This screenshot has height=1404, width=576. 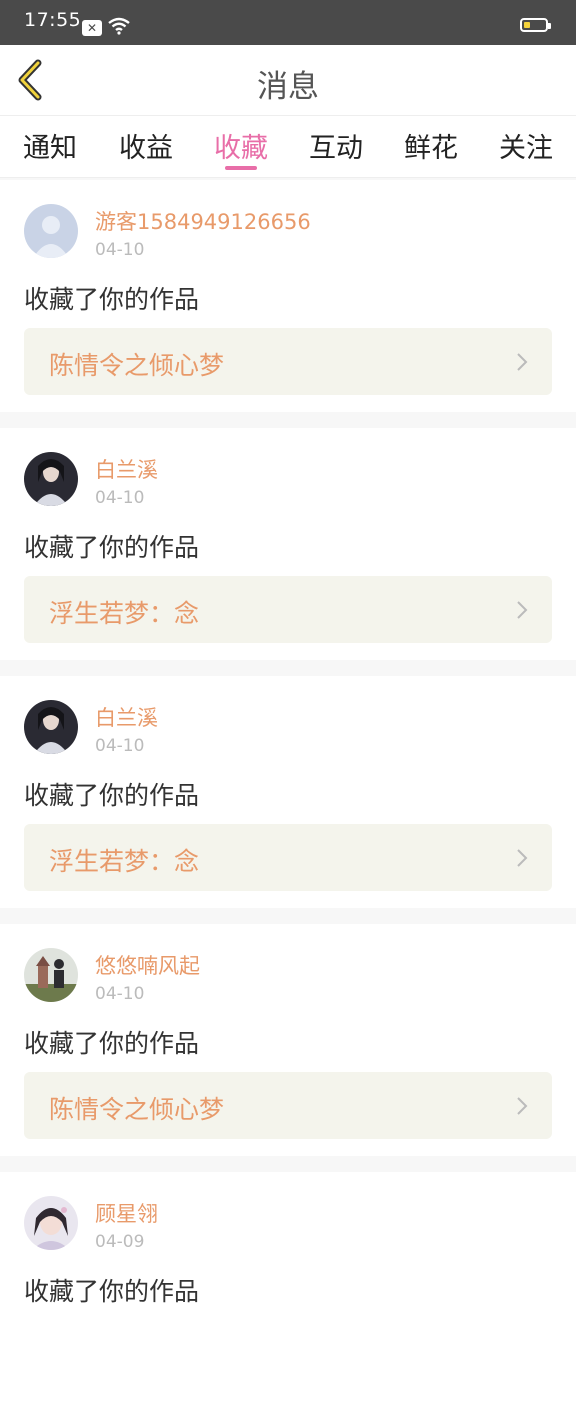 What do you see at coordinates (147, 965) in the screenshot?
I see `user-name: 悠悠喃风起` at bounding box center [147, 965].